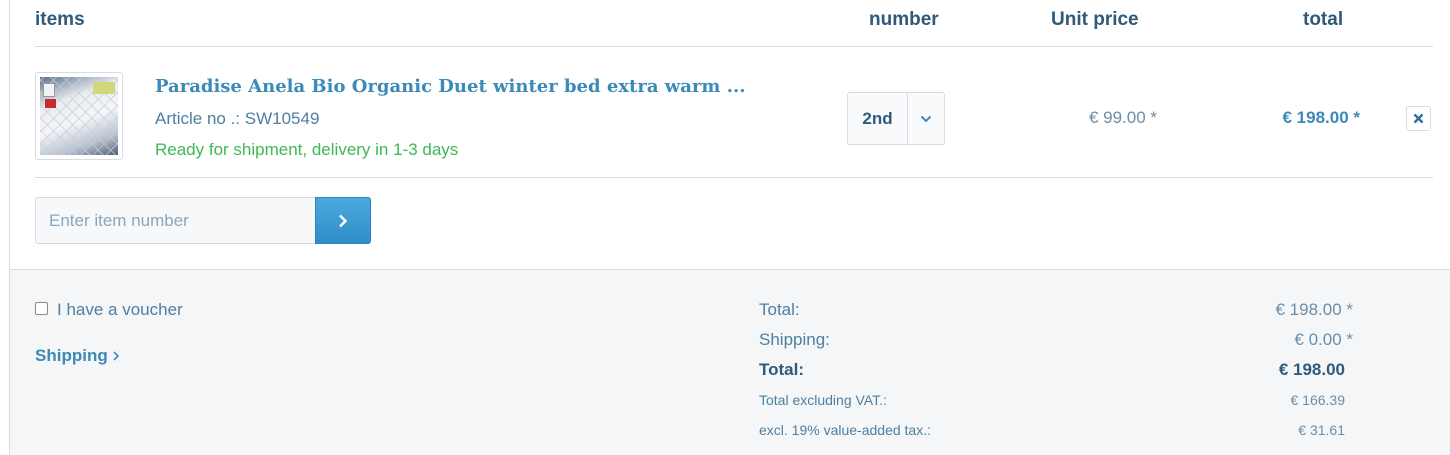 Image resolution: width=1450 pixels, height=455 pixels. Describe the element at coordinates (1323, 339) in the screenshot. I see `shipping-cost-value: € 0.00 *` at that location.